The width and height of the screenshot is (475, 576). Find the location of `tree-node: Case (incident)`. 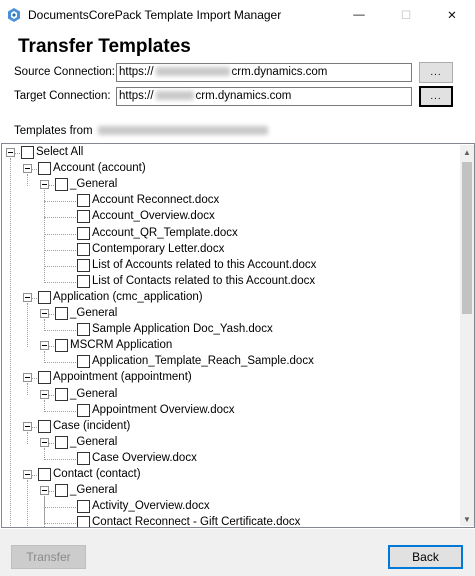

tree-node: Case (incident) is located at coordinates (229, 427).